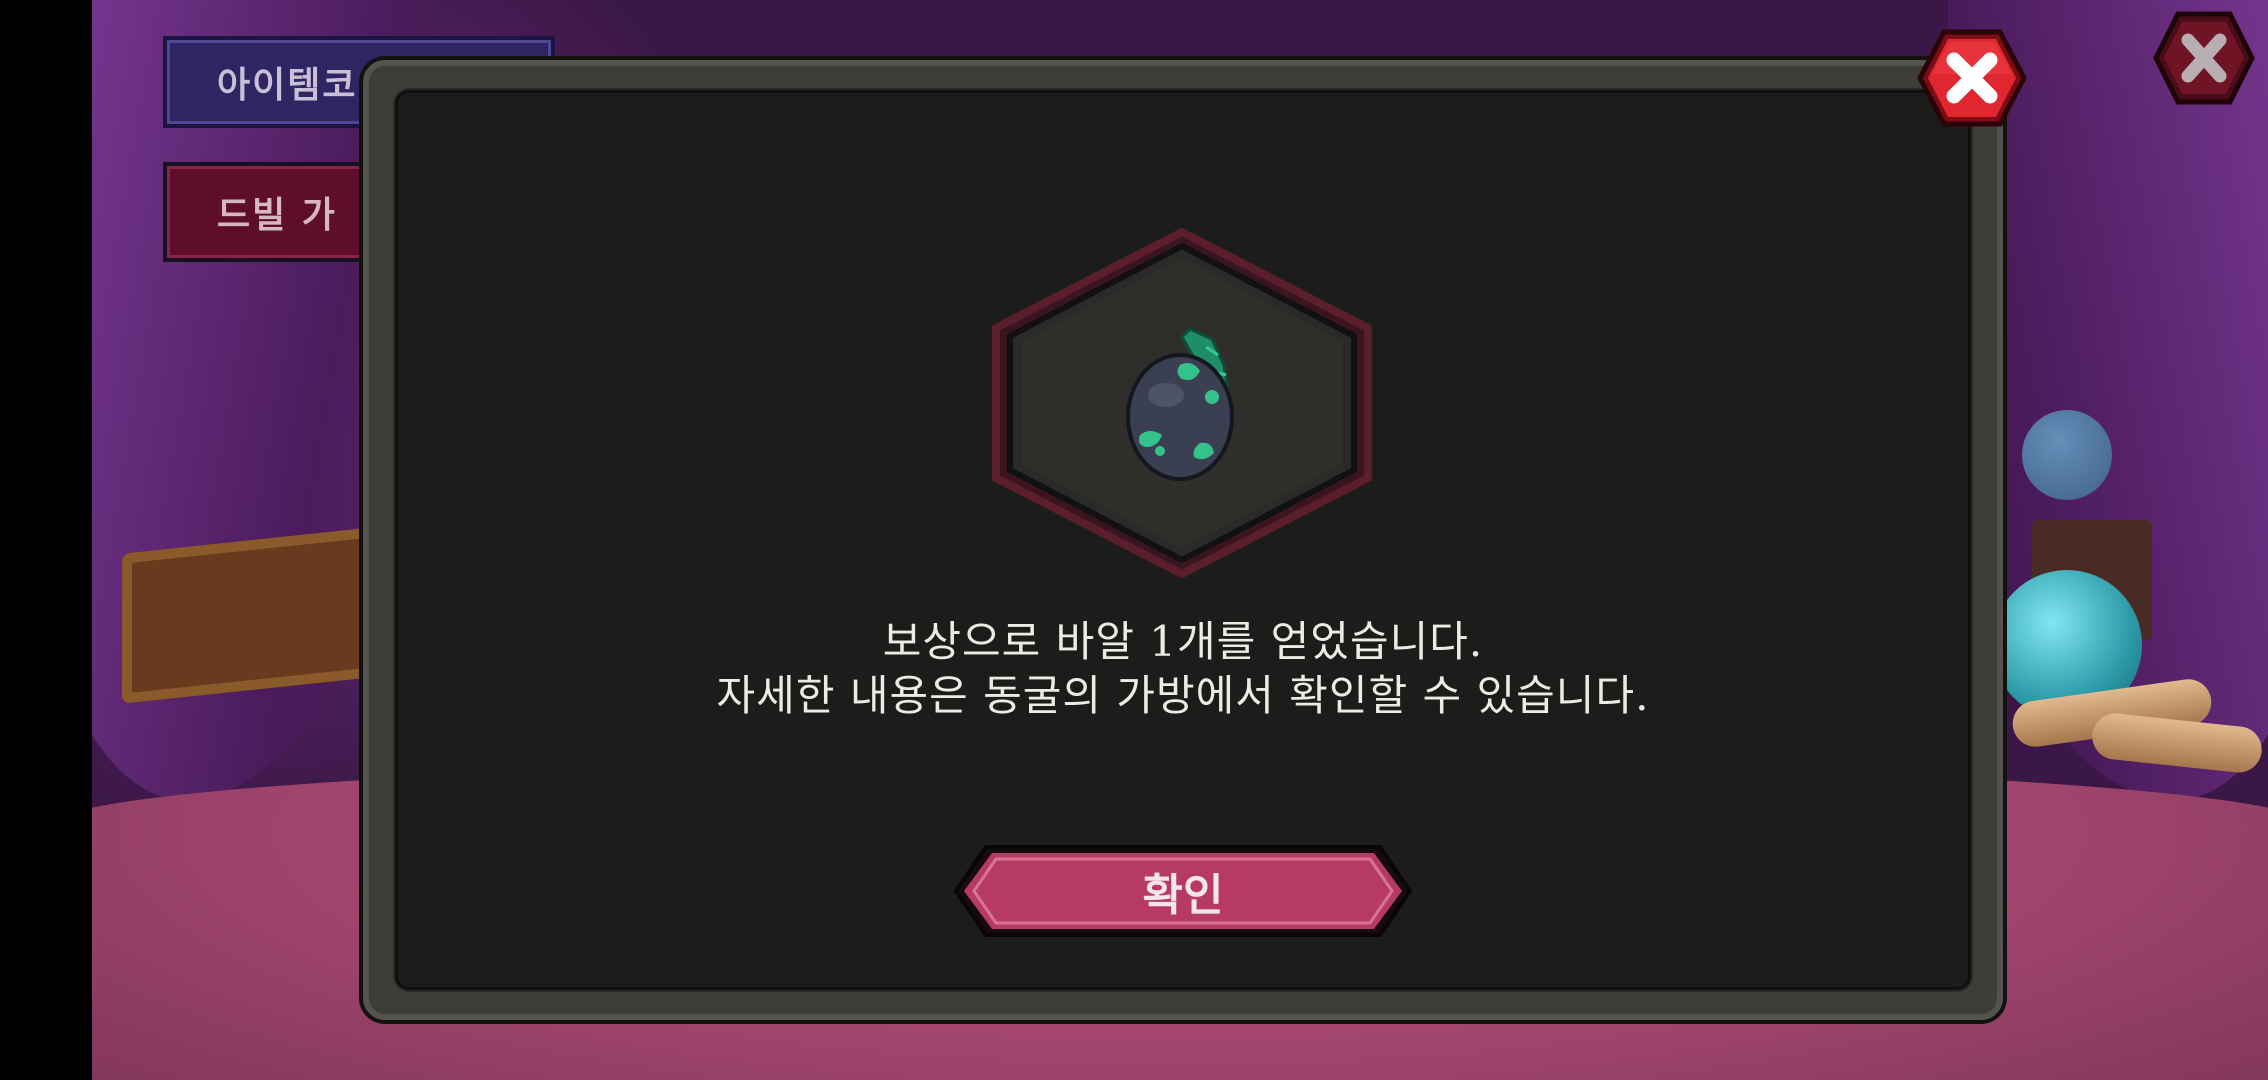 This screenshot has width=2268, height=1080. I want to click on item-code-label: 아이템코, so click(287, 85).